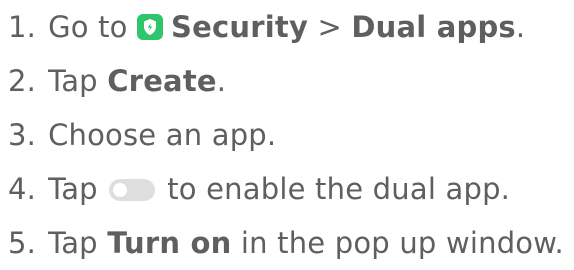 This screenshot has height=270, width=574. Describe the element at coordinates (120, 190) in the screenshot. I see `toggle-knob` at that location.